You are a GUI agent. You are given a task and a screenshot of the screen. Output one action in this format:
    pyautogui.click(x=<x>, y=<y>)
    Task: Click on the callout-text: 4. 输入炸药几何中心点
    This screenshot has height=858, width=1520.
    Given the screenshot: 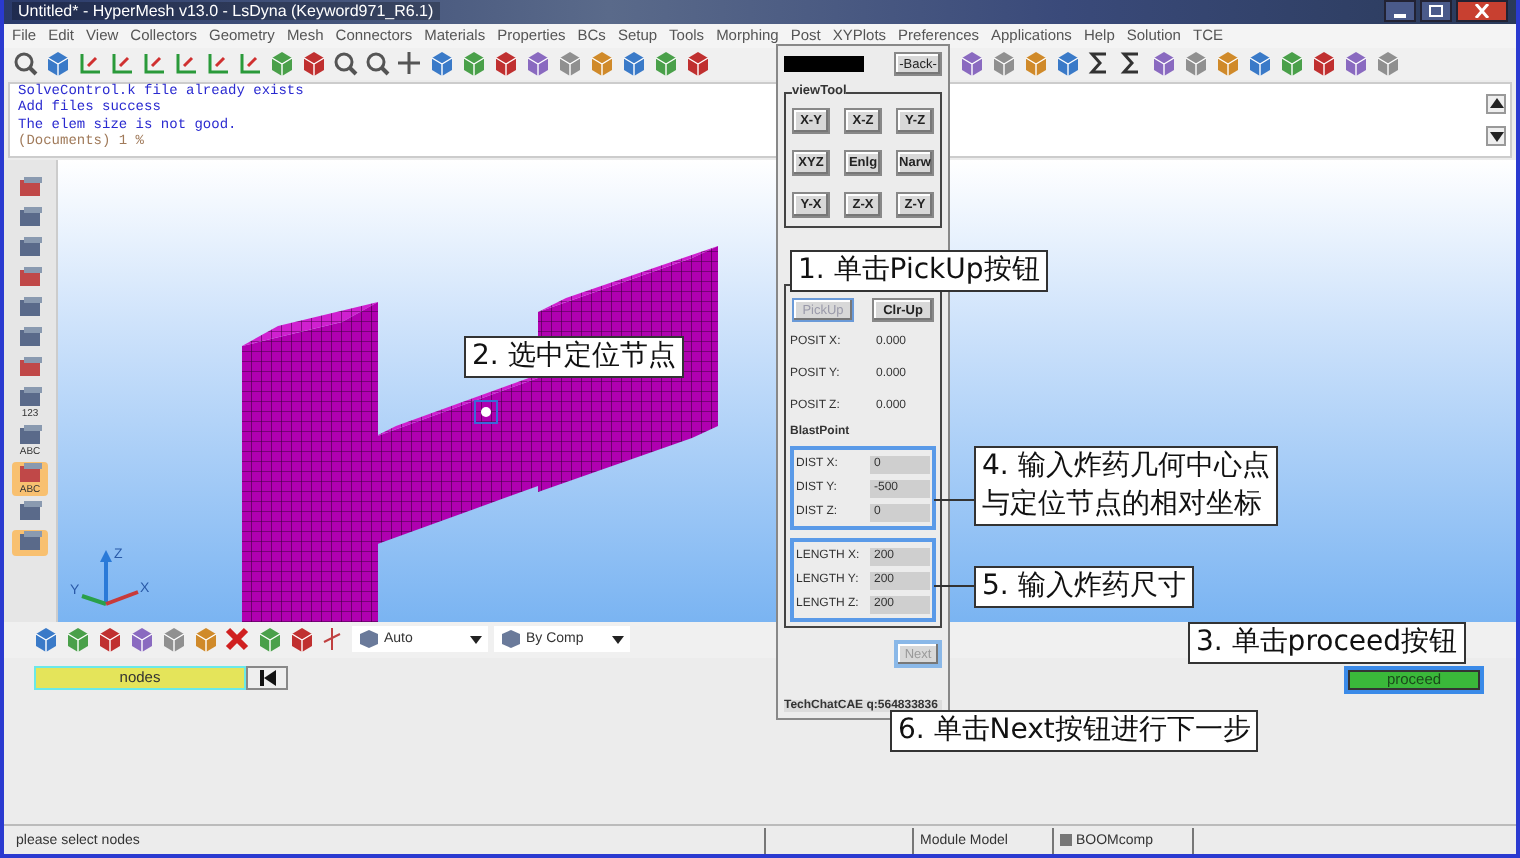 What is the action you would take?
    pyautogui.click(x=1126, y=467)
    